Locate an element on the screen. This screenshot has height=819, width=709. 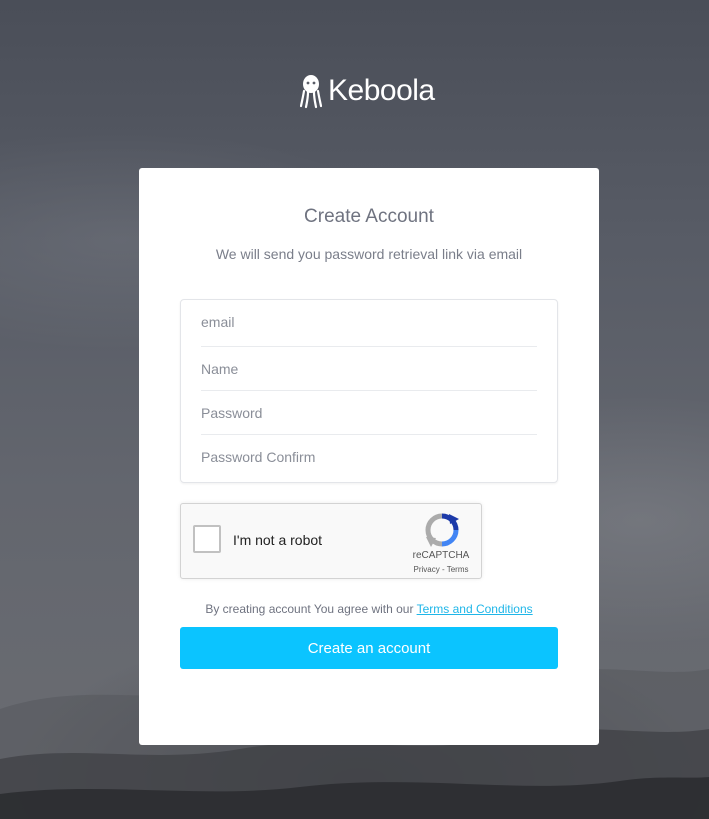
brand-name: Keboola is located at coordinates (381, 90).